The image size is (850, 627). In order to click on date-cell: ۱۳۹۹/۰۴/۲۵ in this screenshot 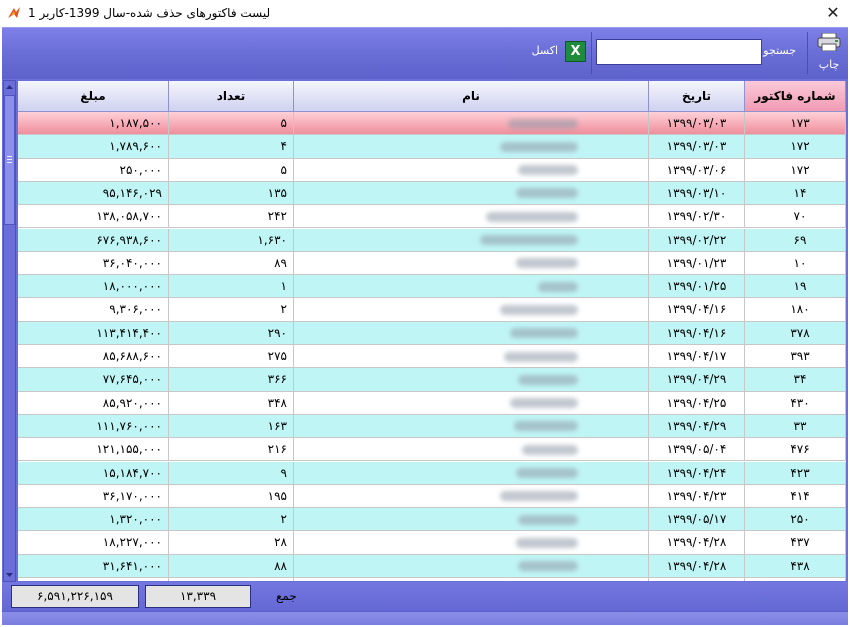, I will do `click(697, 403)`.